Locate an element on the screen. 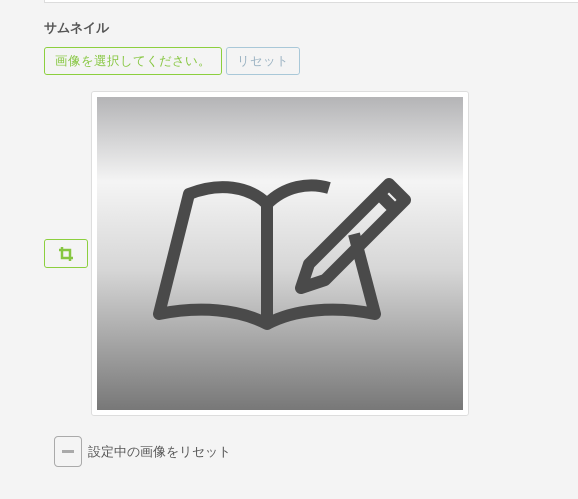 This screenshot has height=499, width=578. section-title: サムネイル is located at coordinates (77, 29).